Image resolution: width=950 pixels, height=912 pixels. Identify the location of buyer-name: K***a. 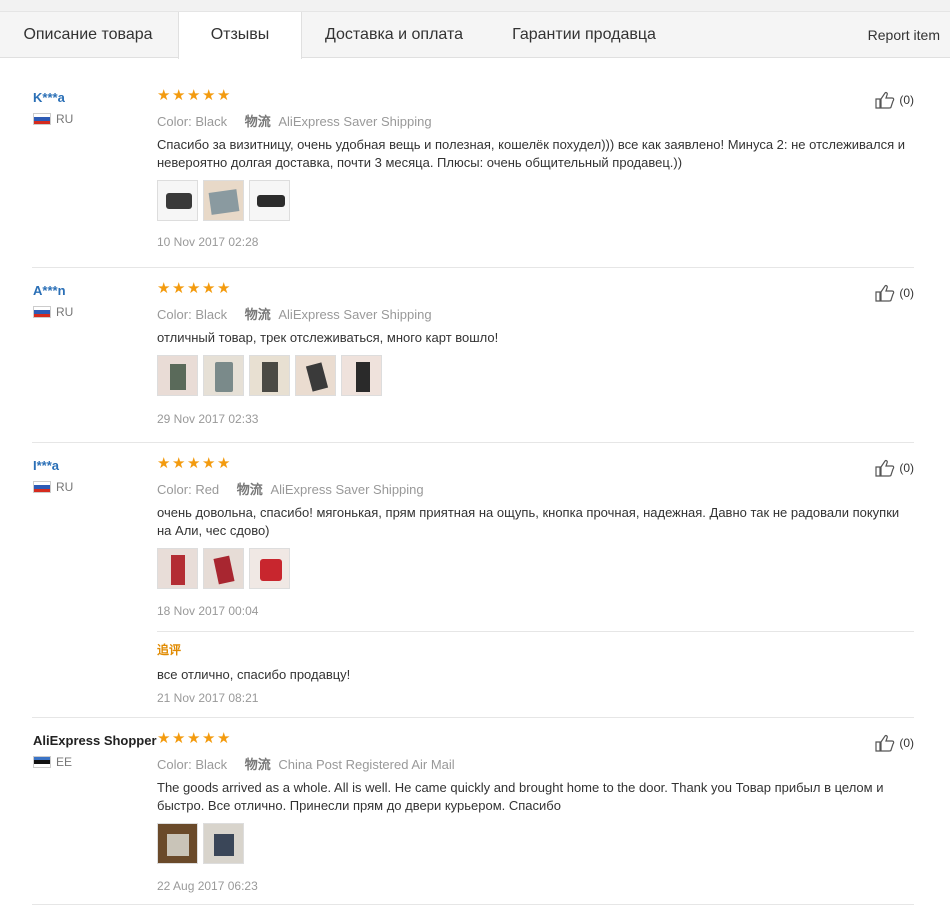
(49, 97).